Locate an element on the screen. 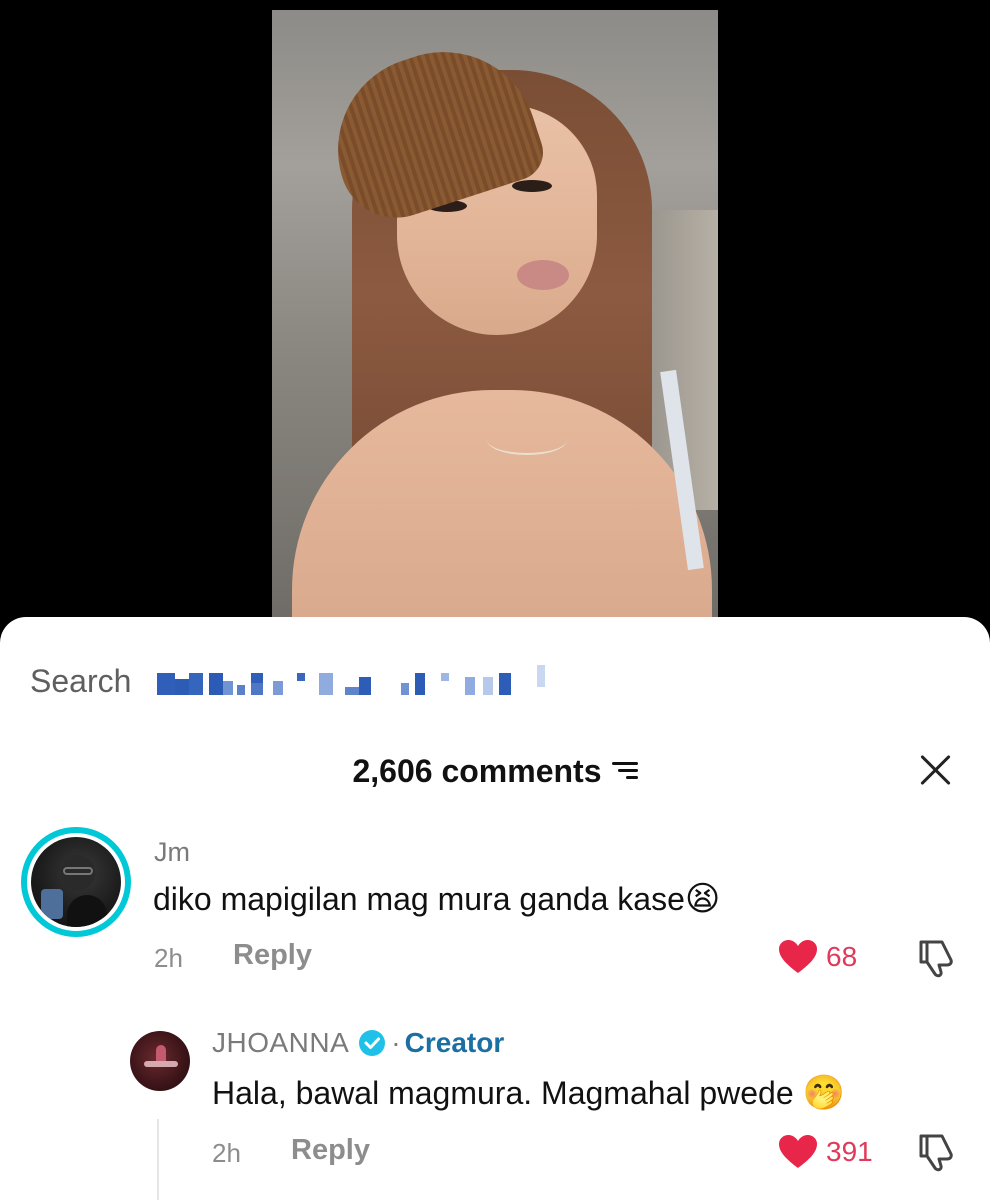 This screenshot has height=1200, width=990. comment-username: Jm is located at coordinates (172, 852).